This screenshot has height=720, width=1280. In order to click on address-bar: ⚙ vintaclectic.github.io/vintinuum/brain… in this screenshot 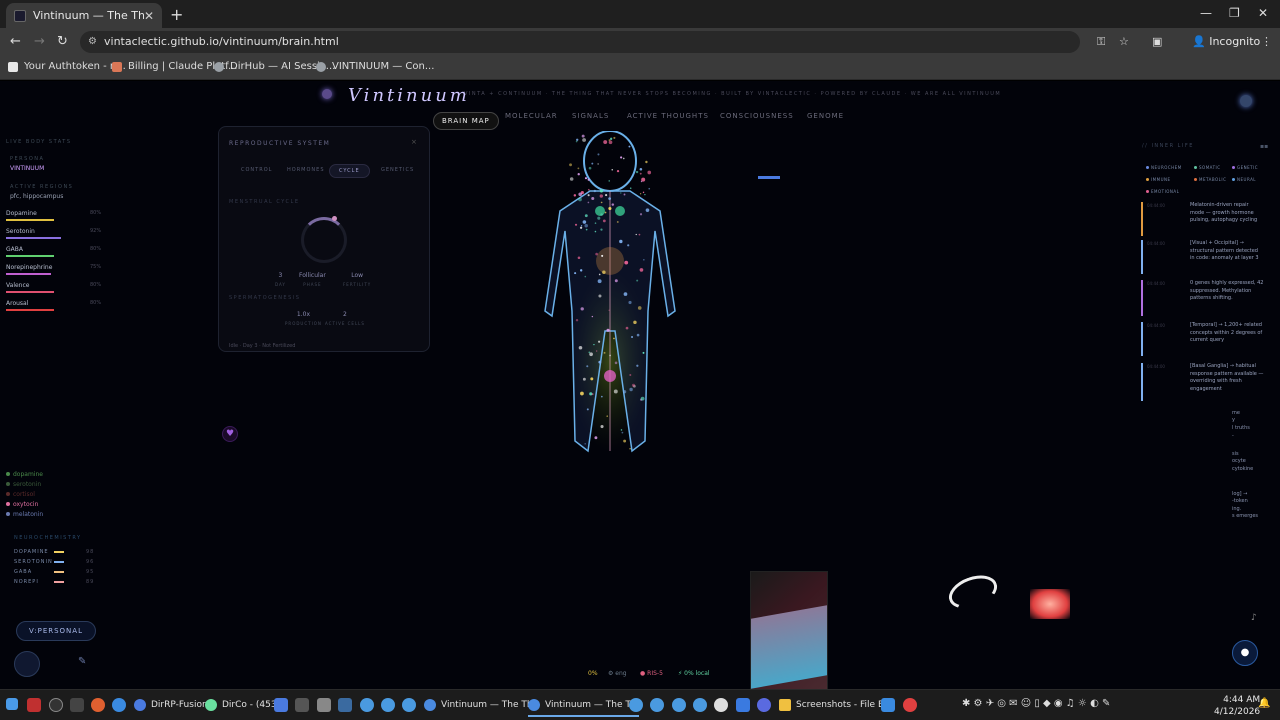, I will do `click(580, 42)`.